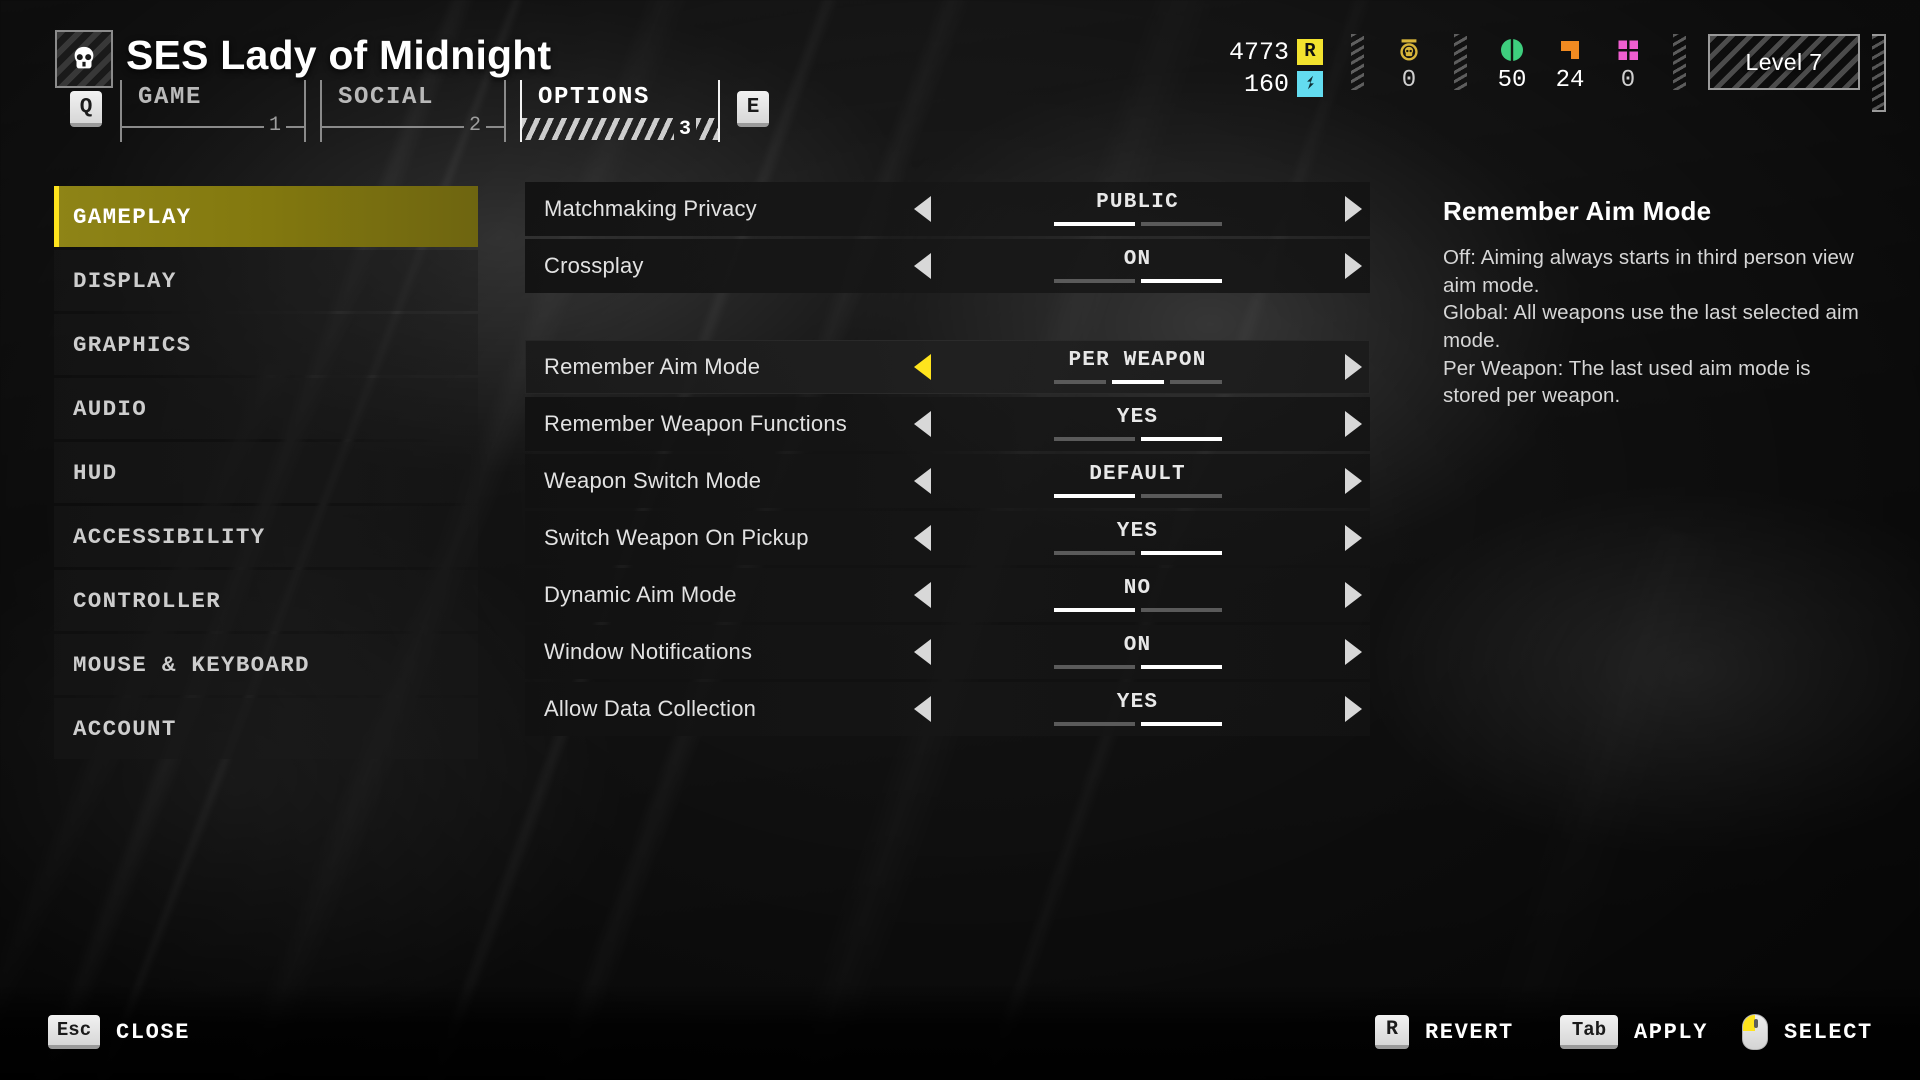 This screenshot has height=1080, width=1920. I want to click on setting-row-value: ON, so click(1137, 259).